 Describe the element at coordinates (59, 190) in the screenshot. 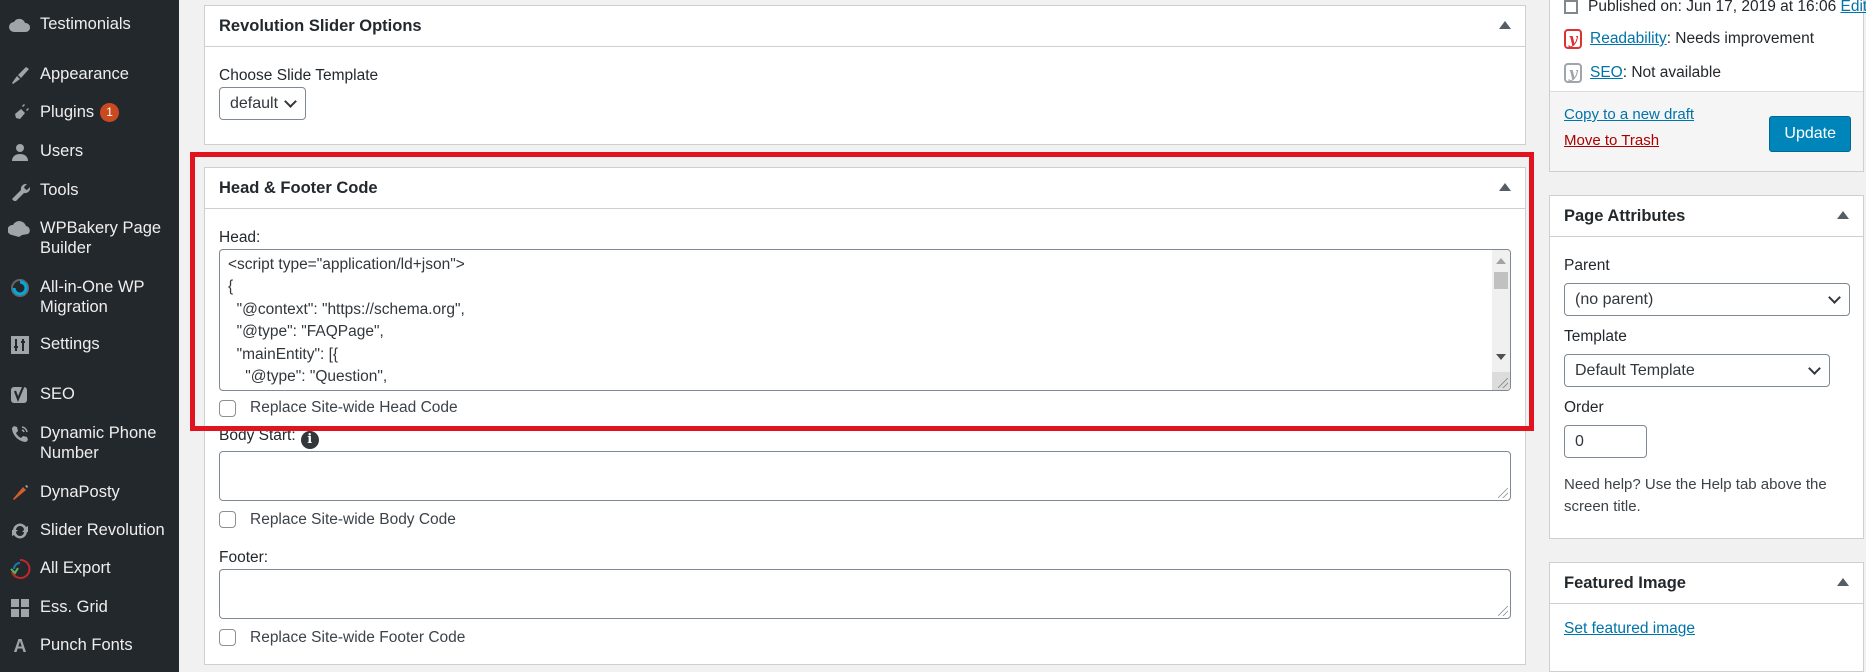

I see `sidebar-item-label: Tools` at that location.